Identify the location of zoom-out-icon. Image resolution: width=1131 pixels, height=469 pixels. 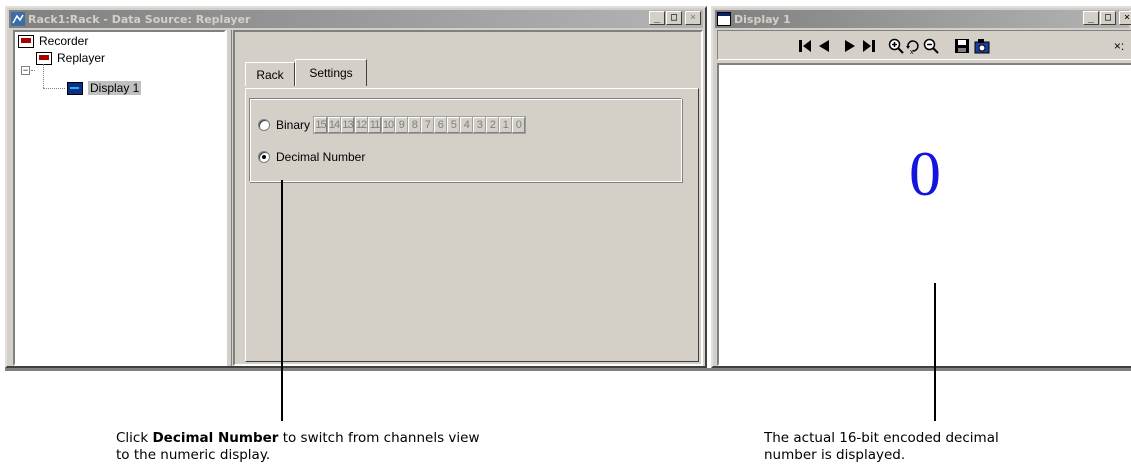
(931, 46).